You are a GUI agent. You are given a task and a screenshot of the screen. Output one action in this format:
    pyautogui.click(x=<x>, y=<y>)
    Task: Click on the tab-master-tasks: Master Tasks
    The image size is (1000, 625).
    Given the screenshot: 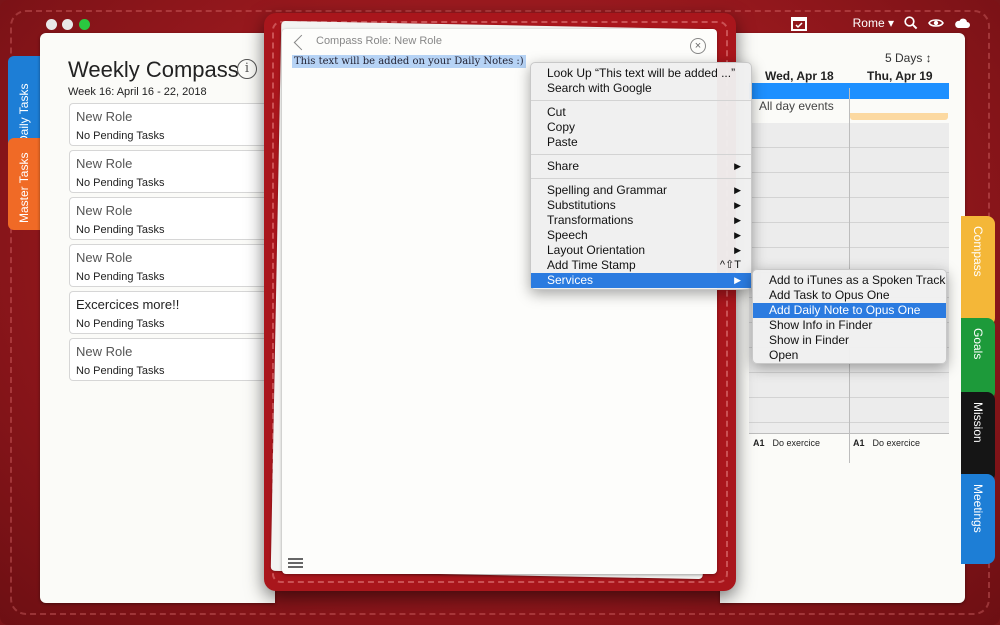 What is the action you would take?
    pyautogui.click(x=25, y=184)
    